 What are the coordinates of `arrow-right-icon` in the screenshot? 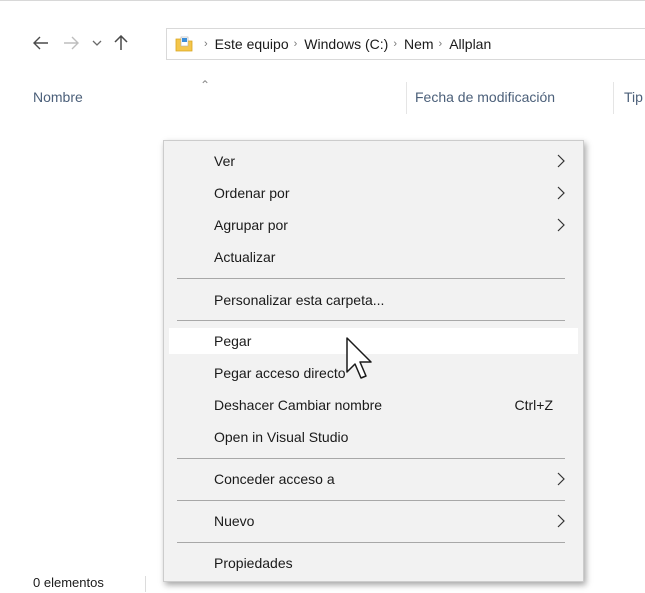 It's located at (71, 43).